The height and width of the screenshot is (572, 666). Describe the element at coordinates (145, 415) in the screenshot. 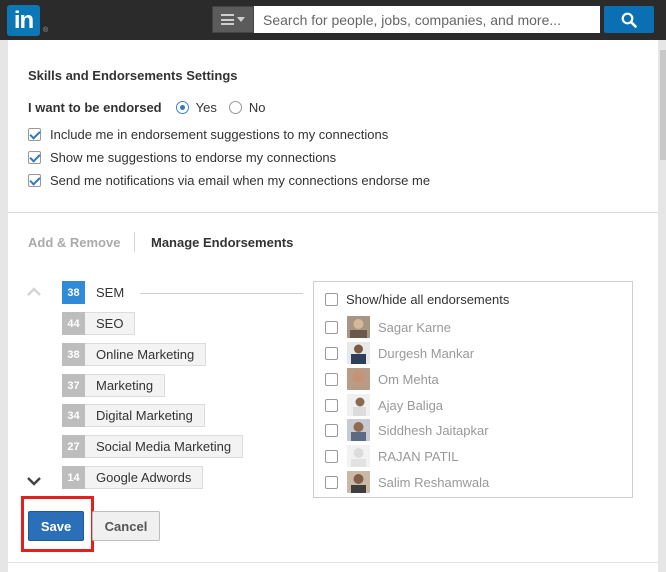

I see `skill-name: Digital Marketing` at that location.